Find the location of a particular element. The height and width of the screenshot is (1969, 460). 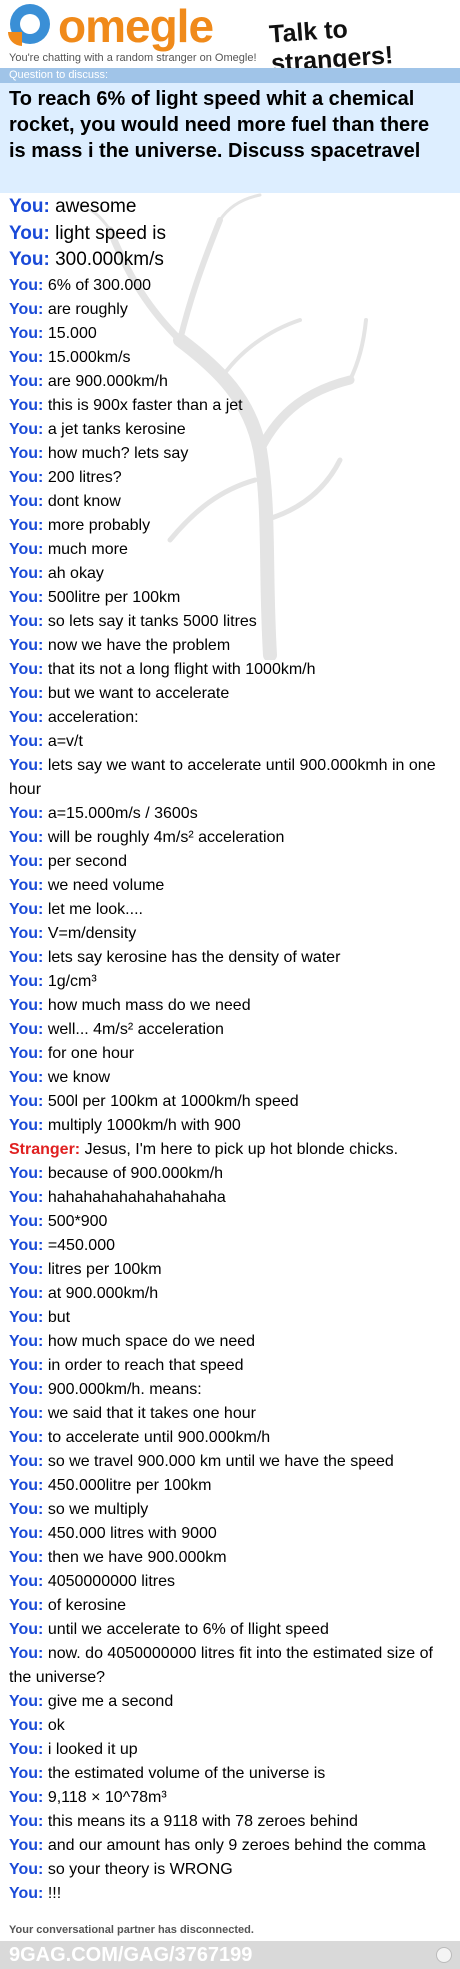

message-text: 9,118 × 10^78m³ is located at coordinates (107, 1797).